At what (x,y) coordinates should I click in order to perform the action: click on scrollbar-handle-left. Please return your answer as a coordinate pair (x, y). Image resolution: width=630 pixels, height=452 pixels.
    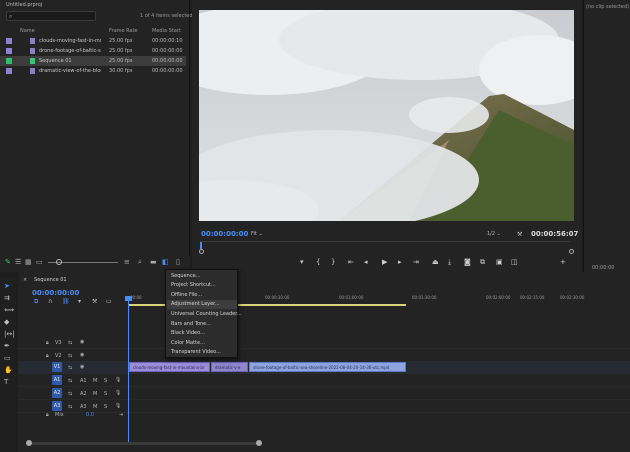
    Looking at the image, I should click on (29, 443).